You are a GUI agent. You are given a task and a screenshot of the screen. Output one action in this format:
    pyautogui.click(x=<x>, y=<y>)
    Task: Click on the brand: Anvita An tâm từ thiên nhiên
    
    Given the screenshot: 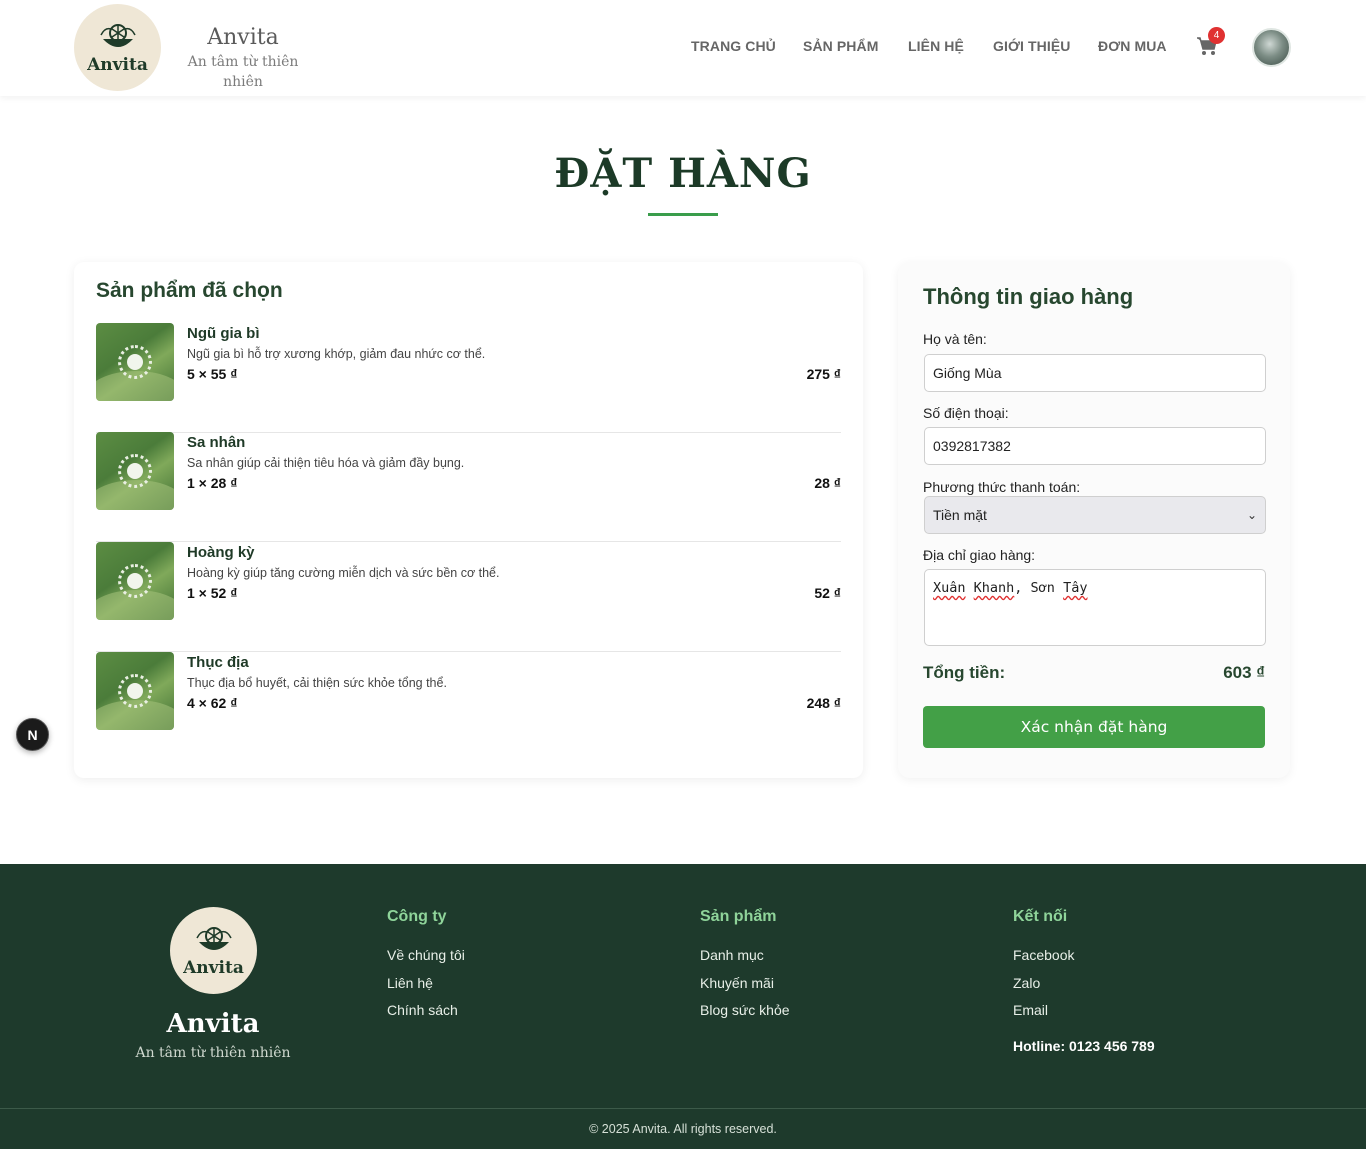 What is the action you would take?
    pyautogui.click(x=243, y=58)
    